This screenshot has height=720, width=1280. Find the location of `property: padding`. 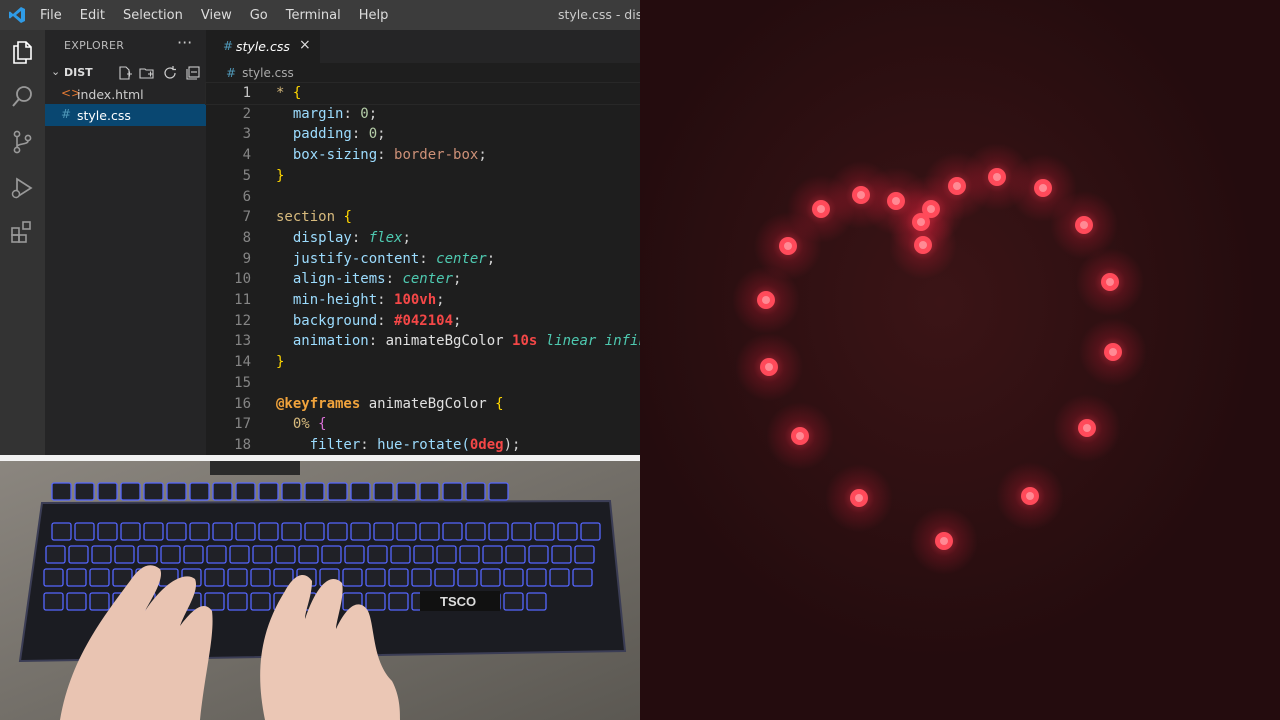

property: padding is located at coordinates (322, 134).